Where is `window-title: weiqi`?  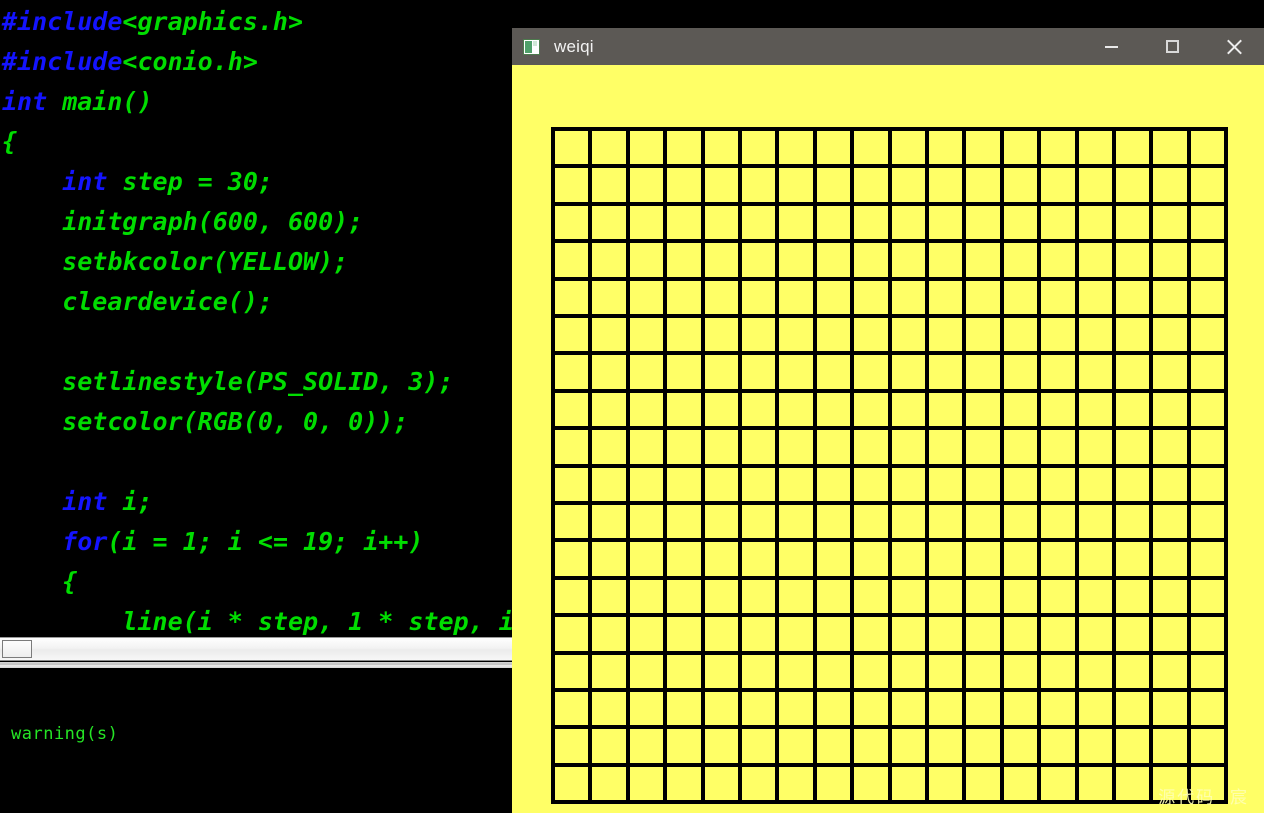 window-title: weiqi is located at coordinates (574, 46).